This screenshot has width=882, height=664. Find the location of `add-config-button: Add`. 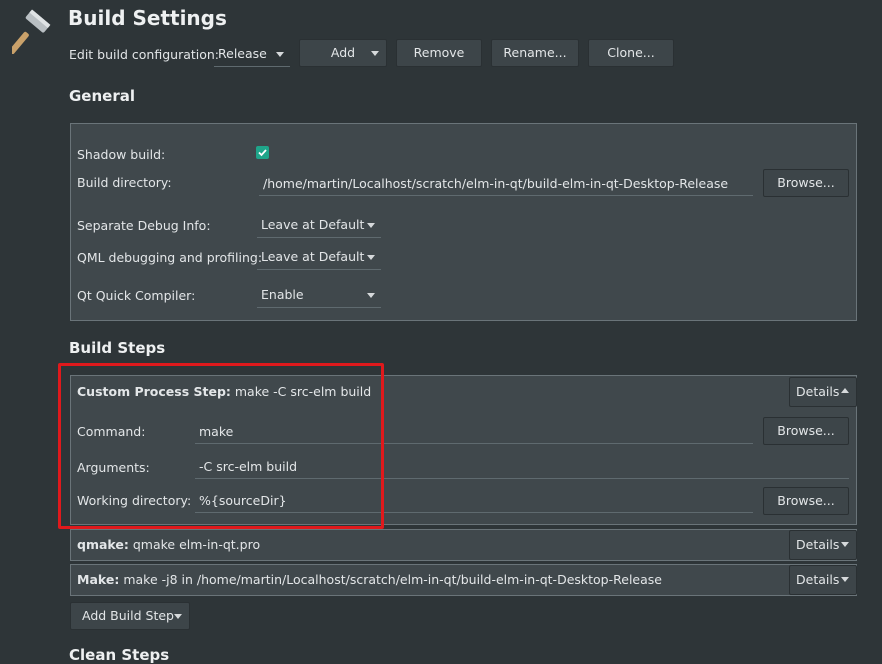

add-config-button: Add is located at coordinates (343, 53).